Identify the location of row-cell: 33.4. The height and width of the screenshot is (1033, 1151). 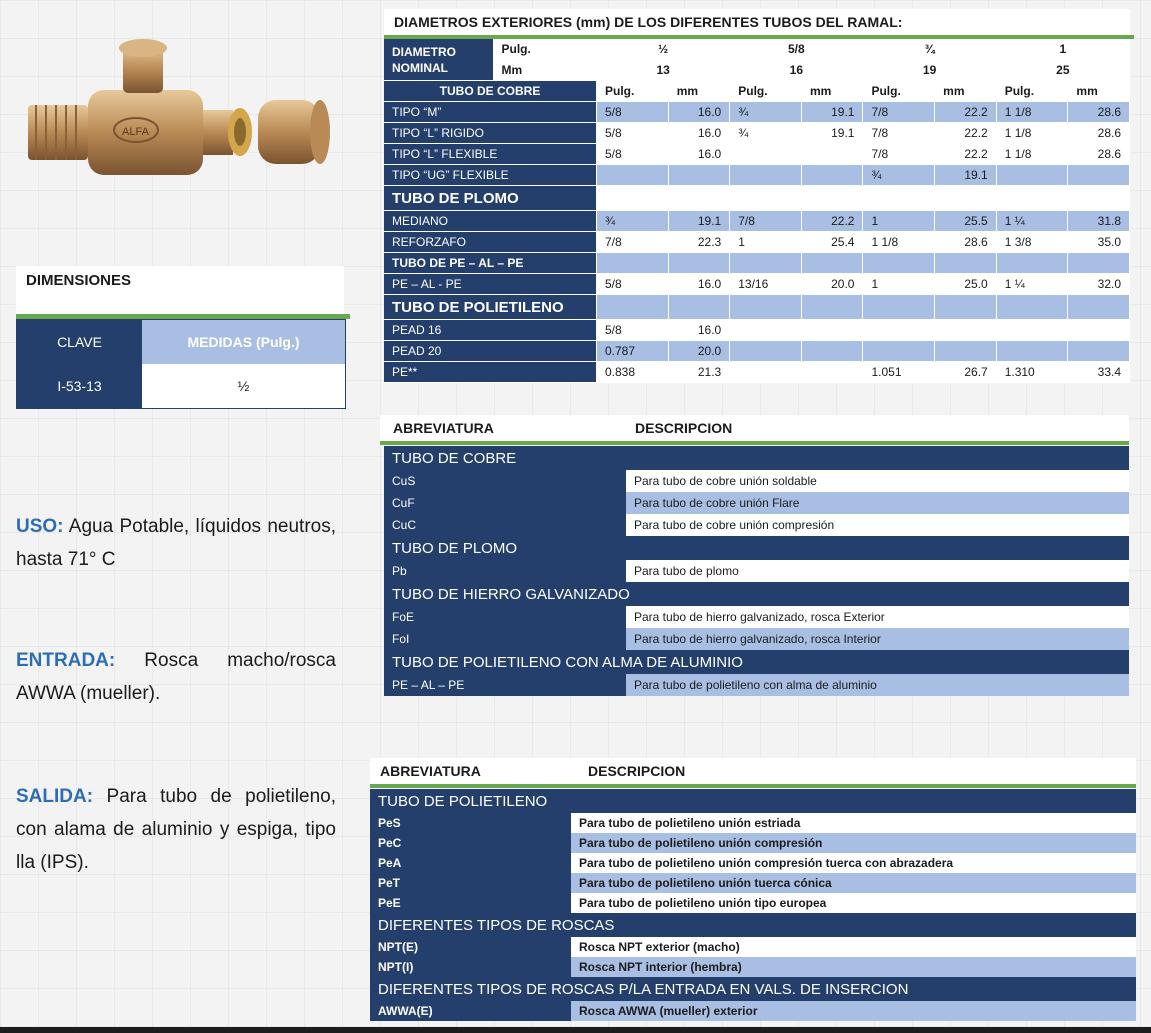
(1099, 372).